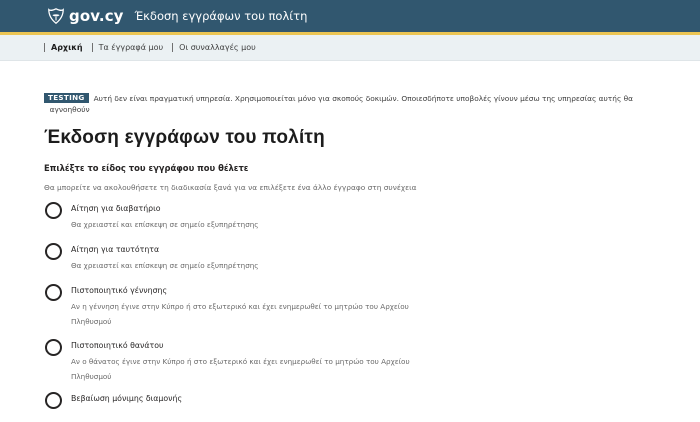 This screenshot has height=422, width=700. I want to click on option-label: Πιστοποιητικό γέννησης, so click(251, 291).